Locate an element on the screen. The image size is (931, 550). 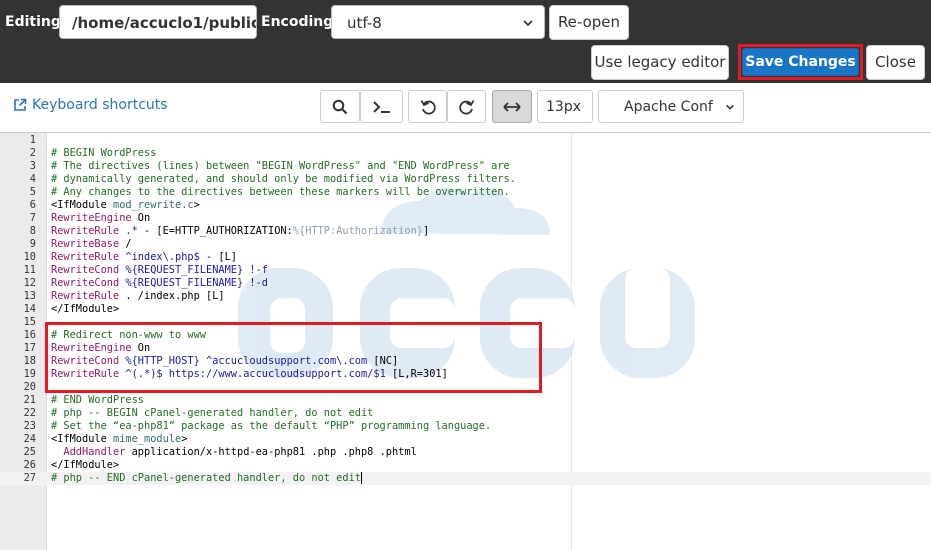
code-line: 6 <IfModule mod_rewrite.c> is located at coordinates (465, 205).